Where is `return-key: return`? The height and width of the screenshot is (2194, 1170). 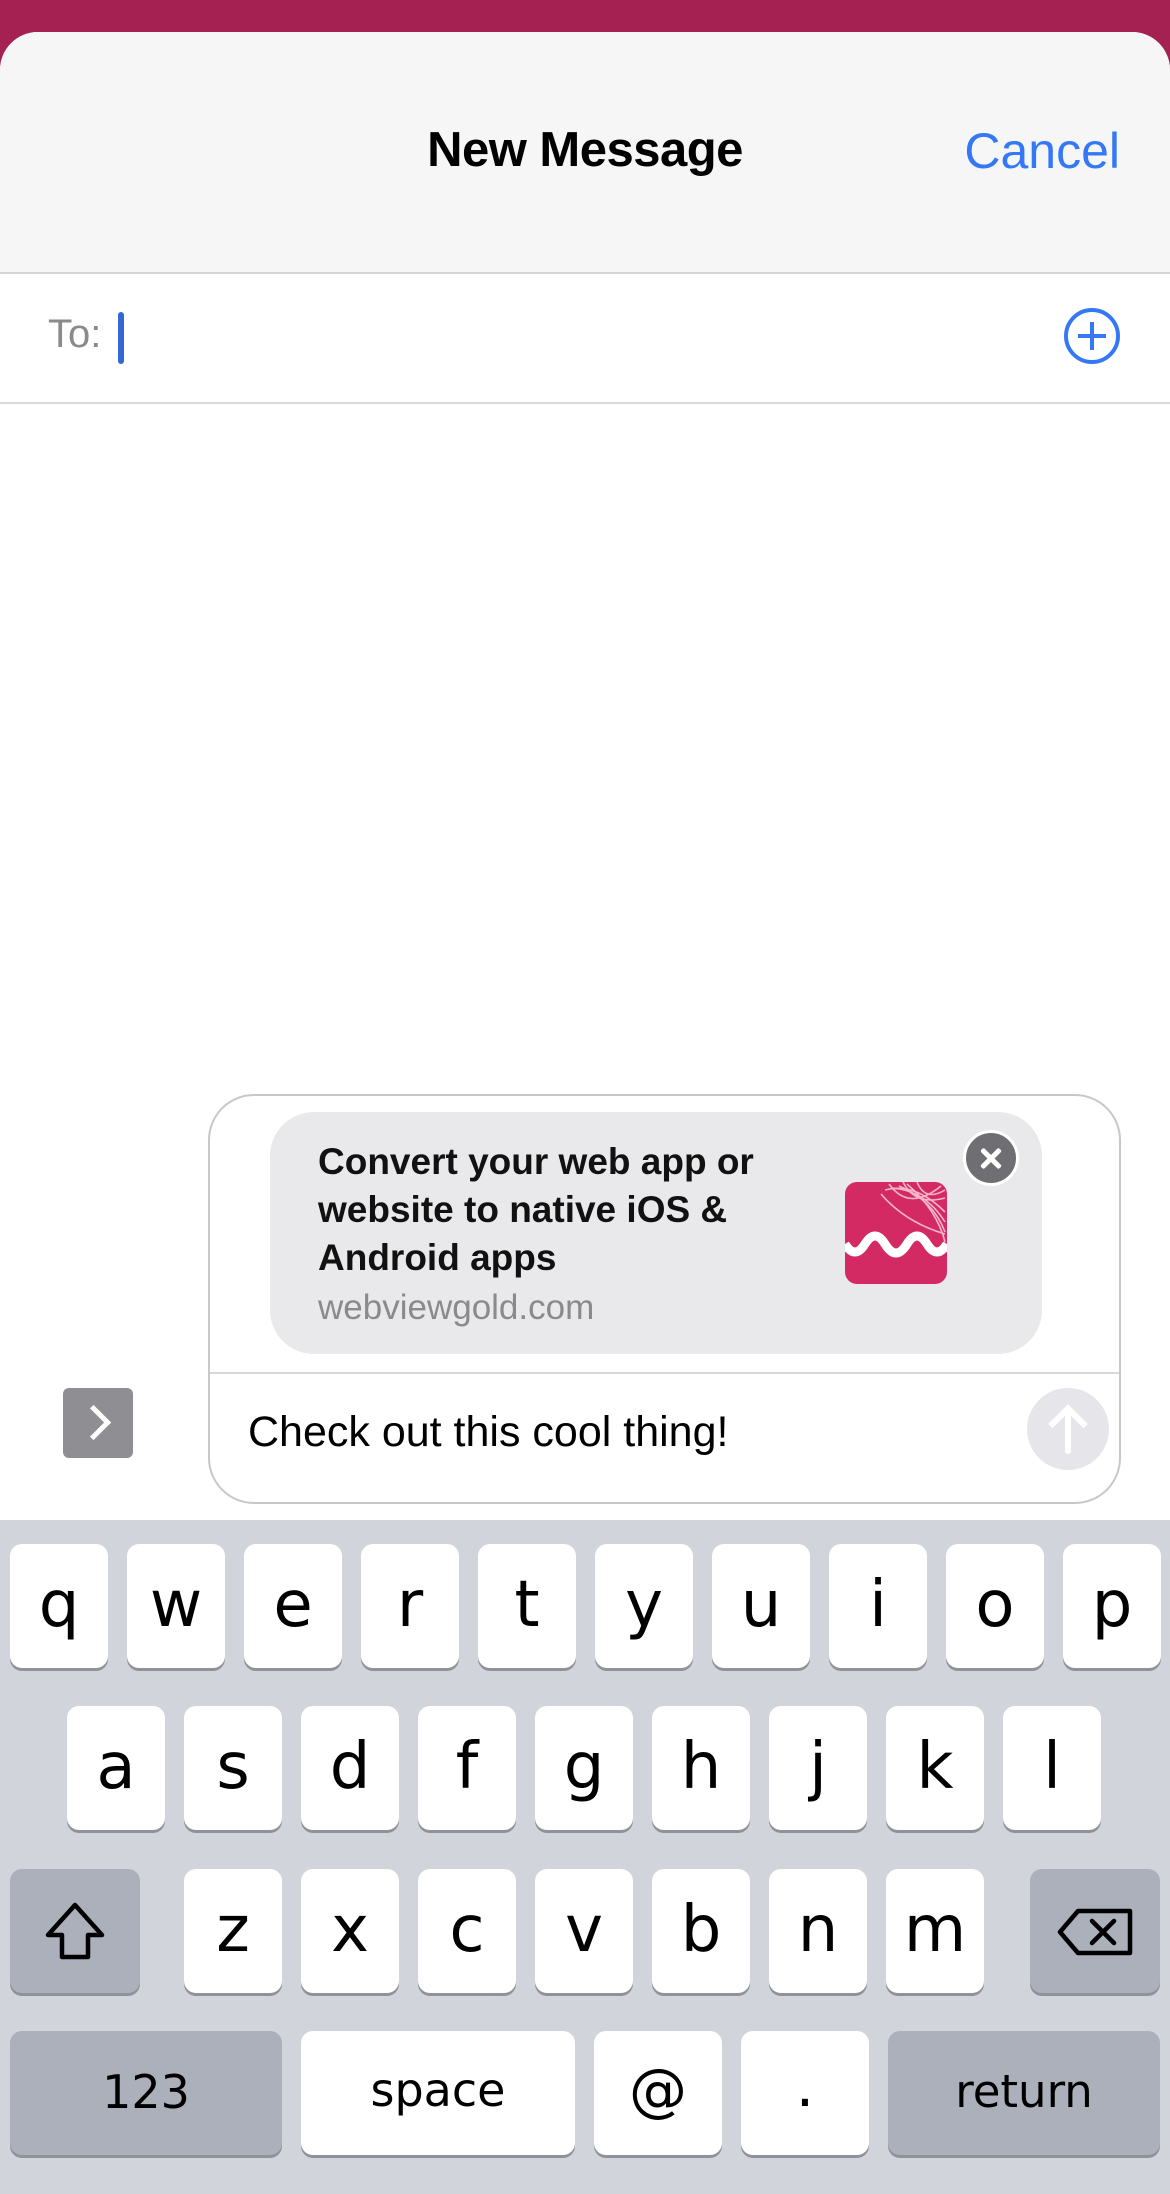 return-key: return is located at coordinates (1024, 2093).